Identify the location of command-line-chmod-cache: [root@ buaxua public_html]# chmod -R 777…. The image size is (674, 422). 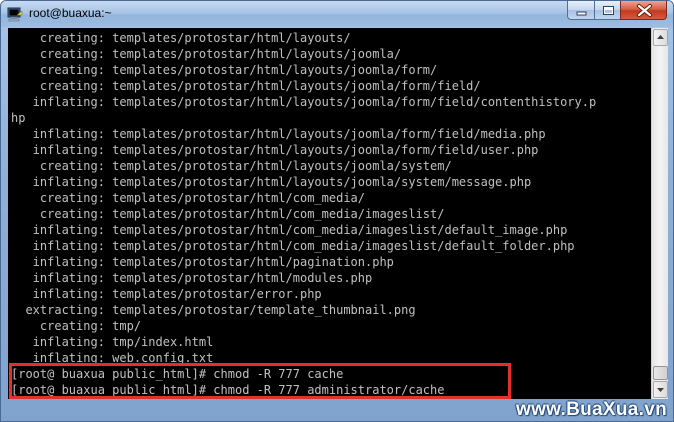
(177, 374).